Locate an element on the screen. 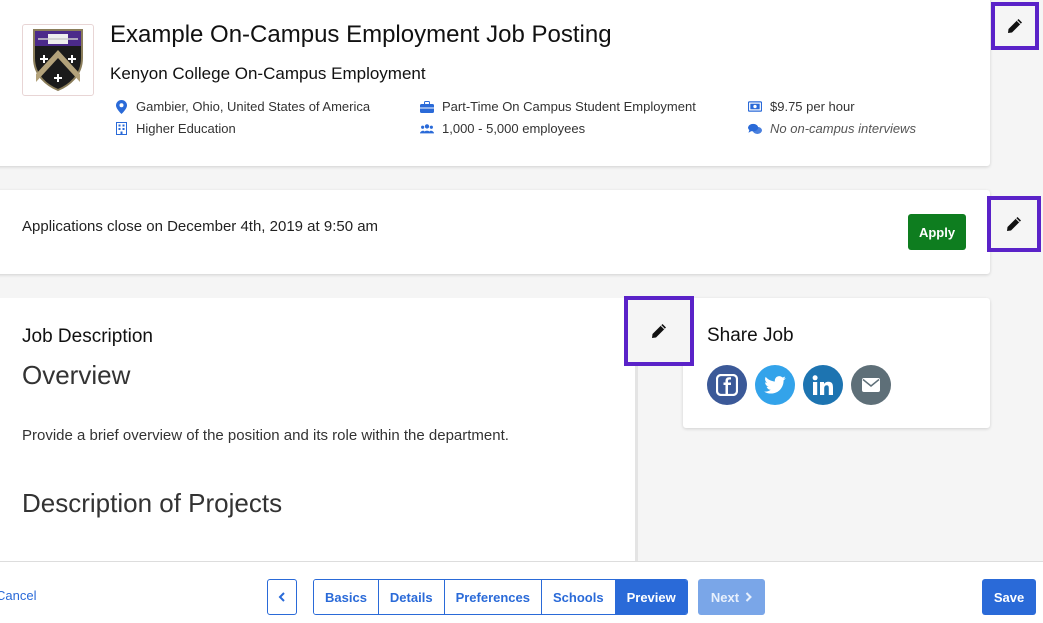 This screenshot has width=1043, height=623. cancel-link: Cancel is located at coordinates (18, 595).